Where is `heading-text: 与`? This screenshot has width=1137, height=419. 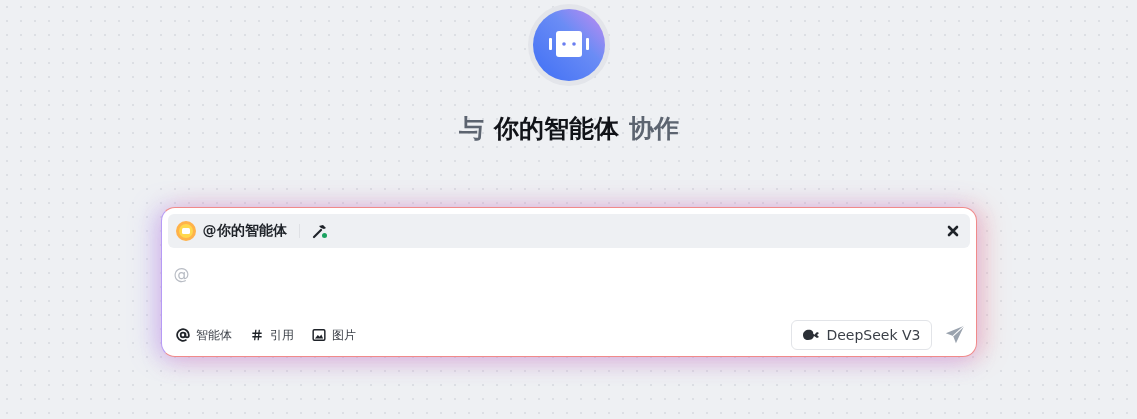 heading-text: 与 is located at coordinates (471, 129).